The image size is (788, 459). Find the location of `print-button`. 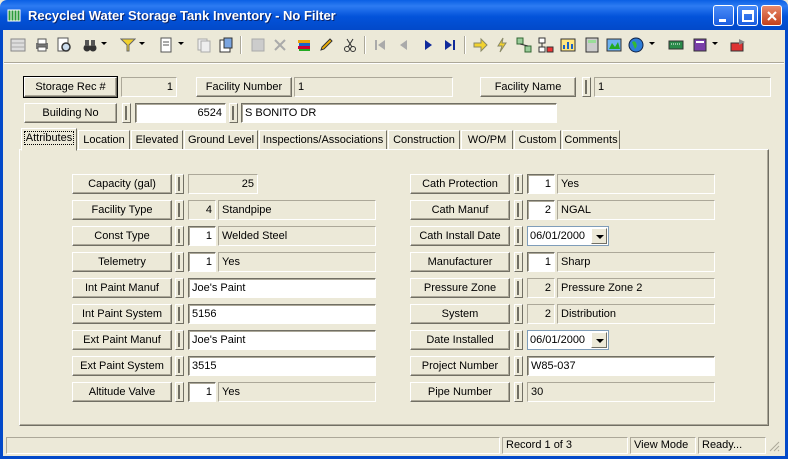

print-button is located at coordinates (42, 45).